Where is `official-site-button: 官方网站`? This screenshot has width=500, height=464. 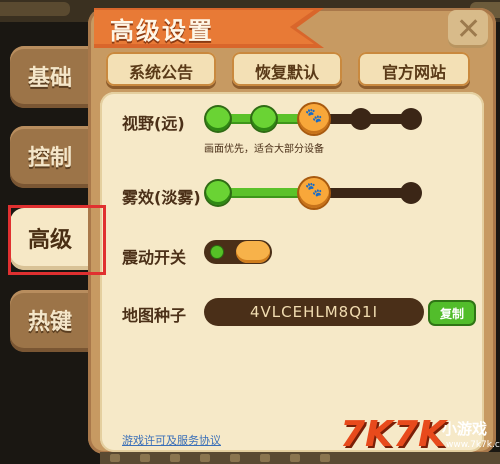
official-site-button: 官方网站 is located at coordinates (414, 69).